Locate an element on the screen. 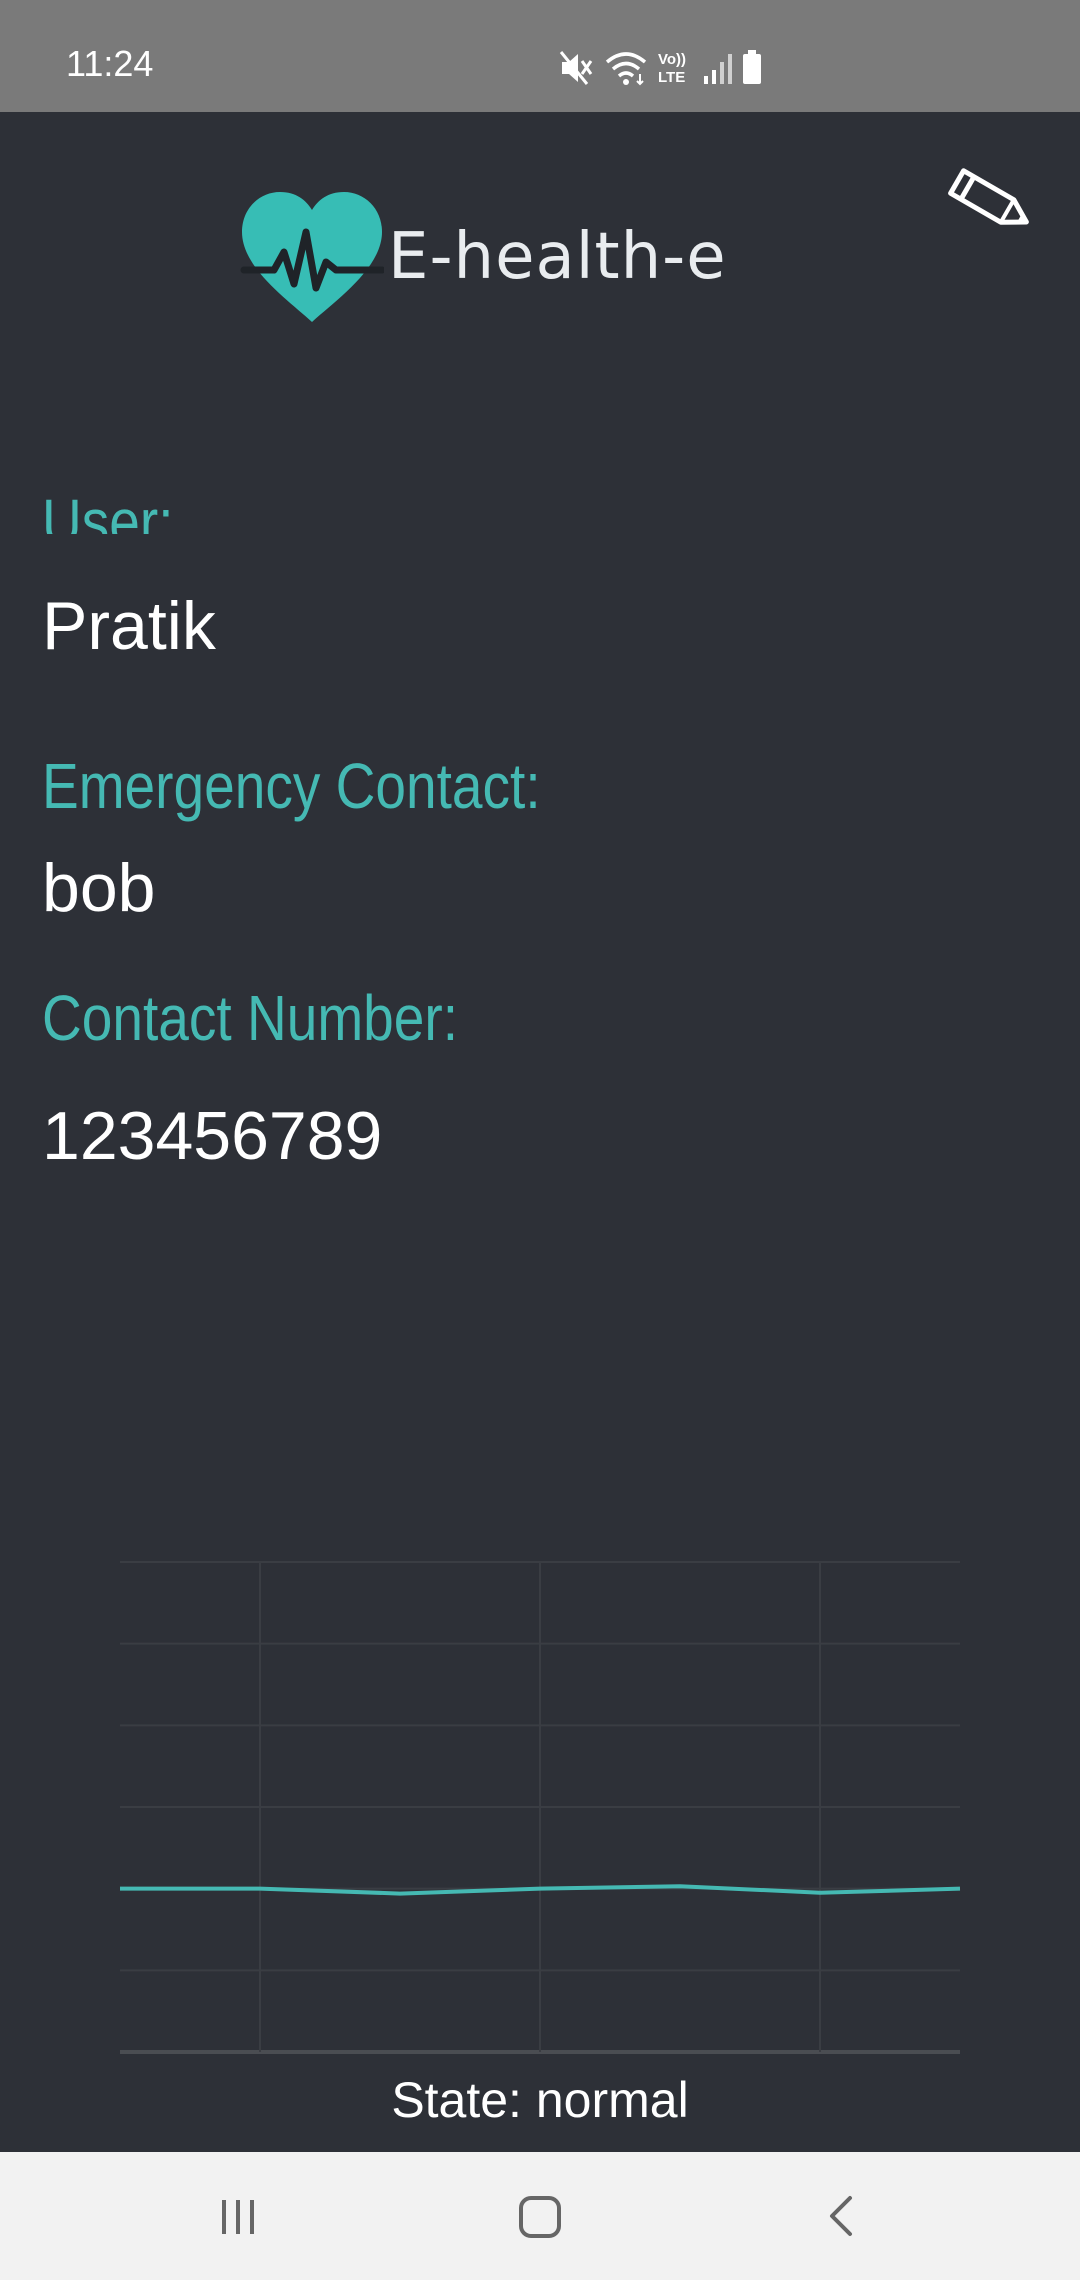 This screenshot has width=1080, height=2280. navigation-bar is located at coordinates (540, 2216).